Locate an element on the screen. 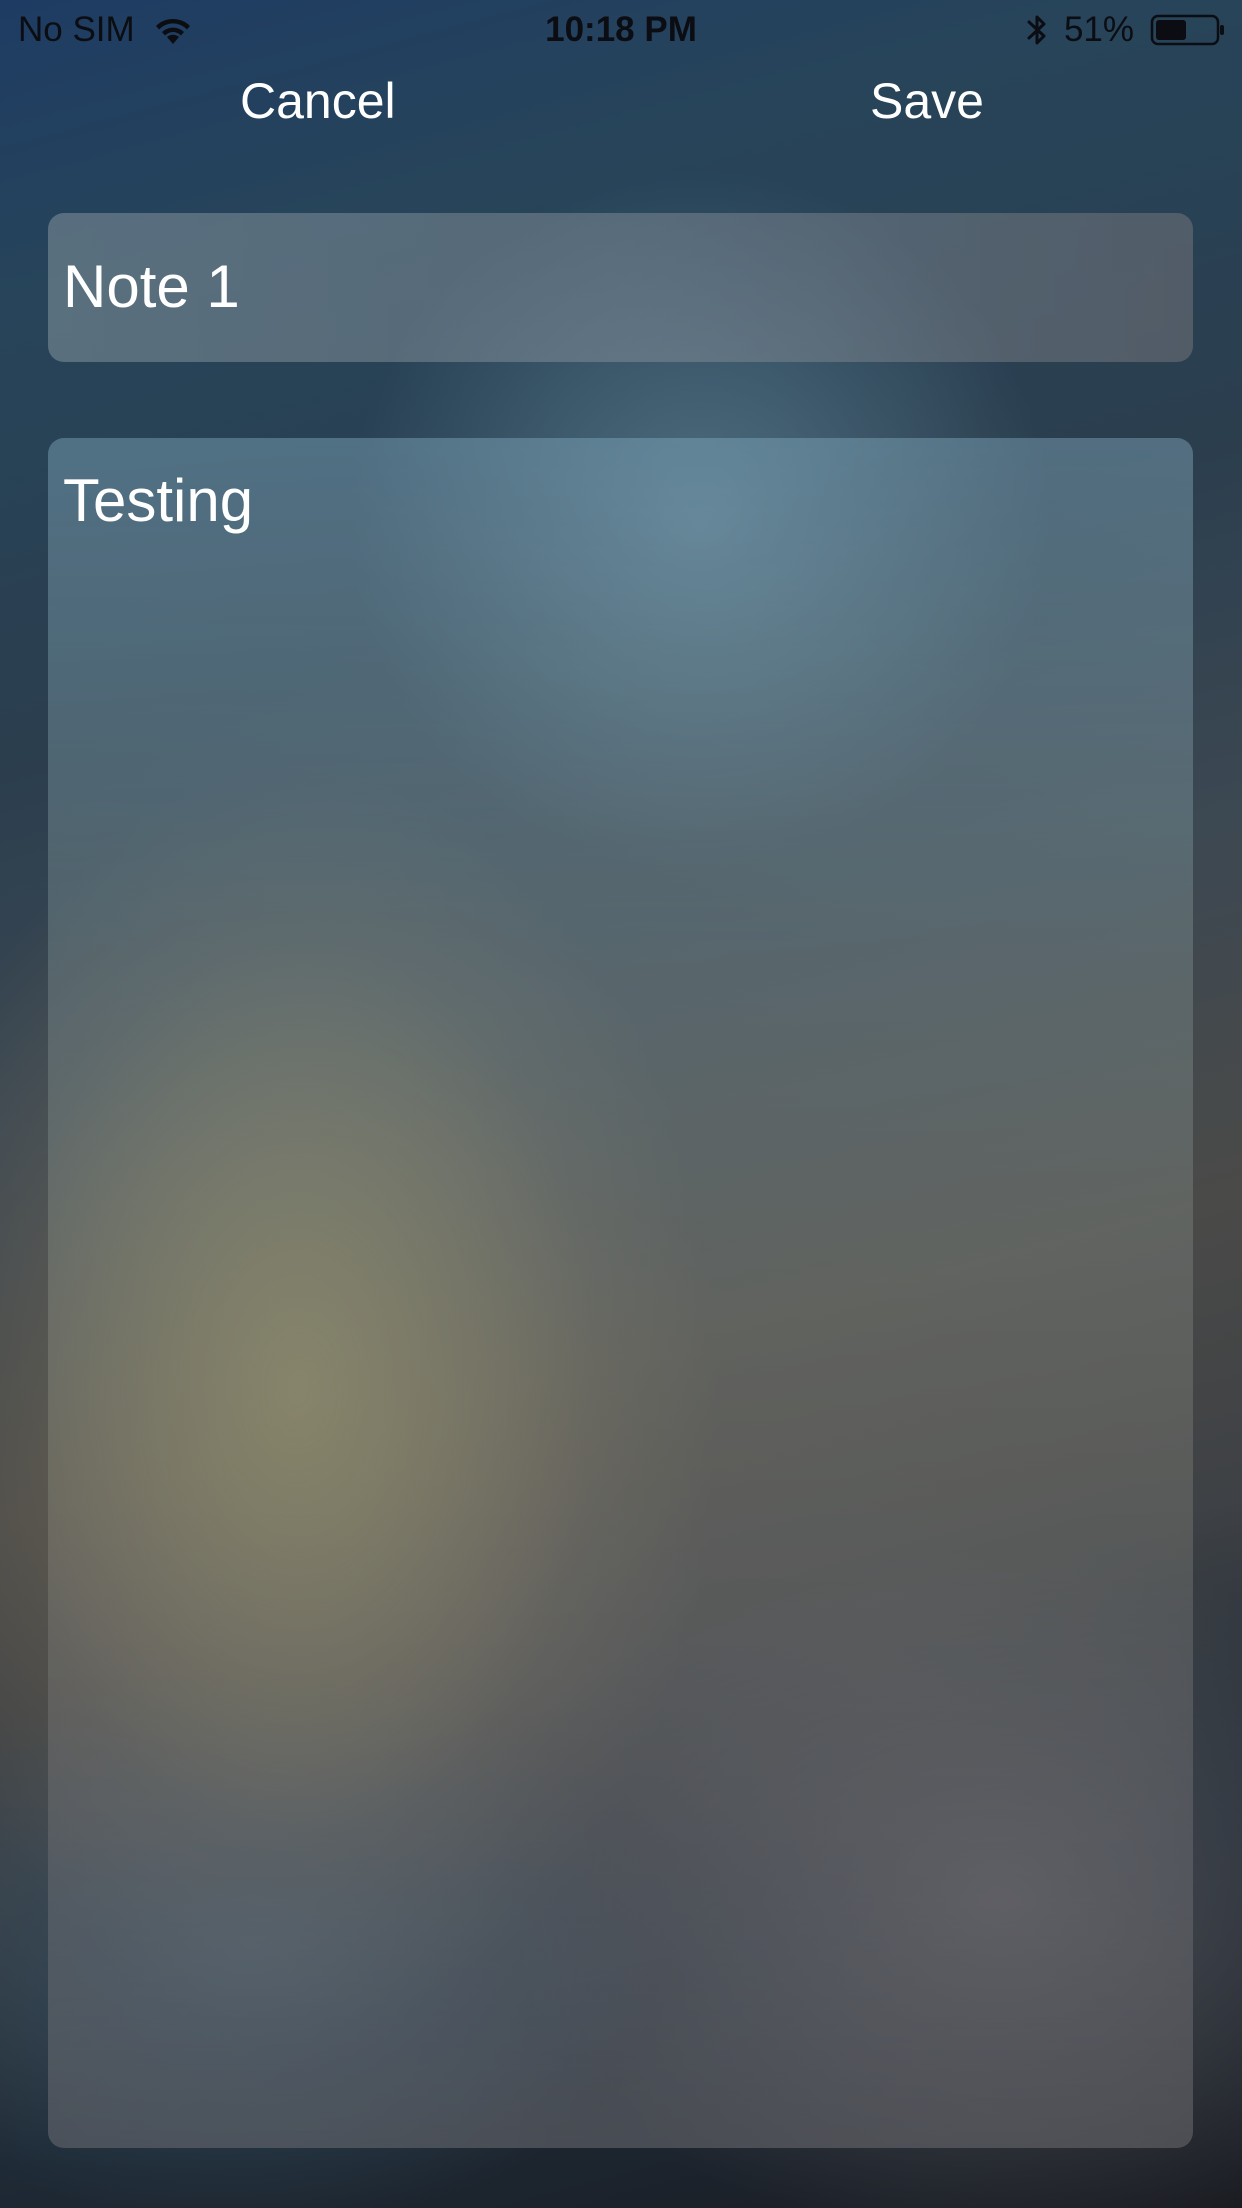  note-title-field: Note 1 is located at coordinates (620, 287).